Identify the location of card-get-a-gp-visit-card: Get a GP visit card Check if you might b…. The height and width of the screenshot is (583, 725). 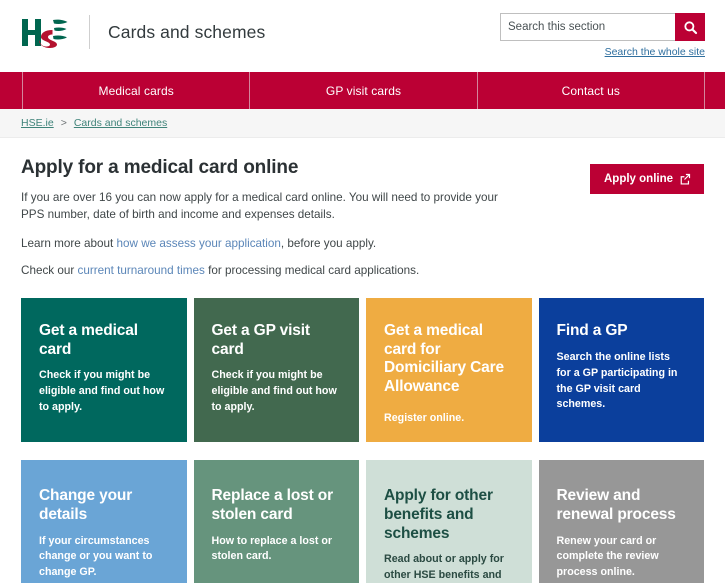
(276, 370).